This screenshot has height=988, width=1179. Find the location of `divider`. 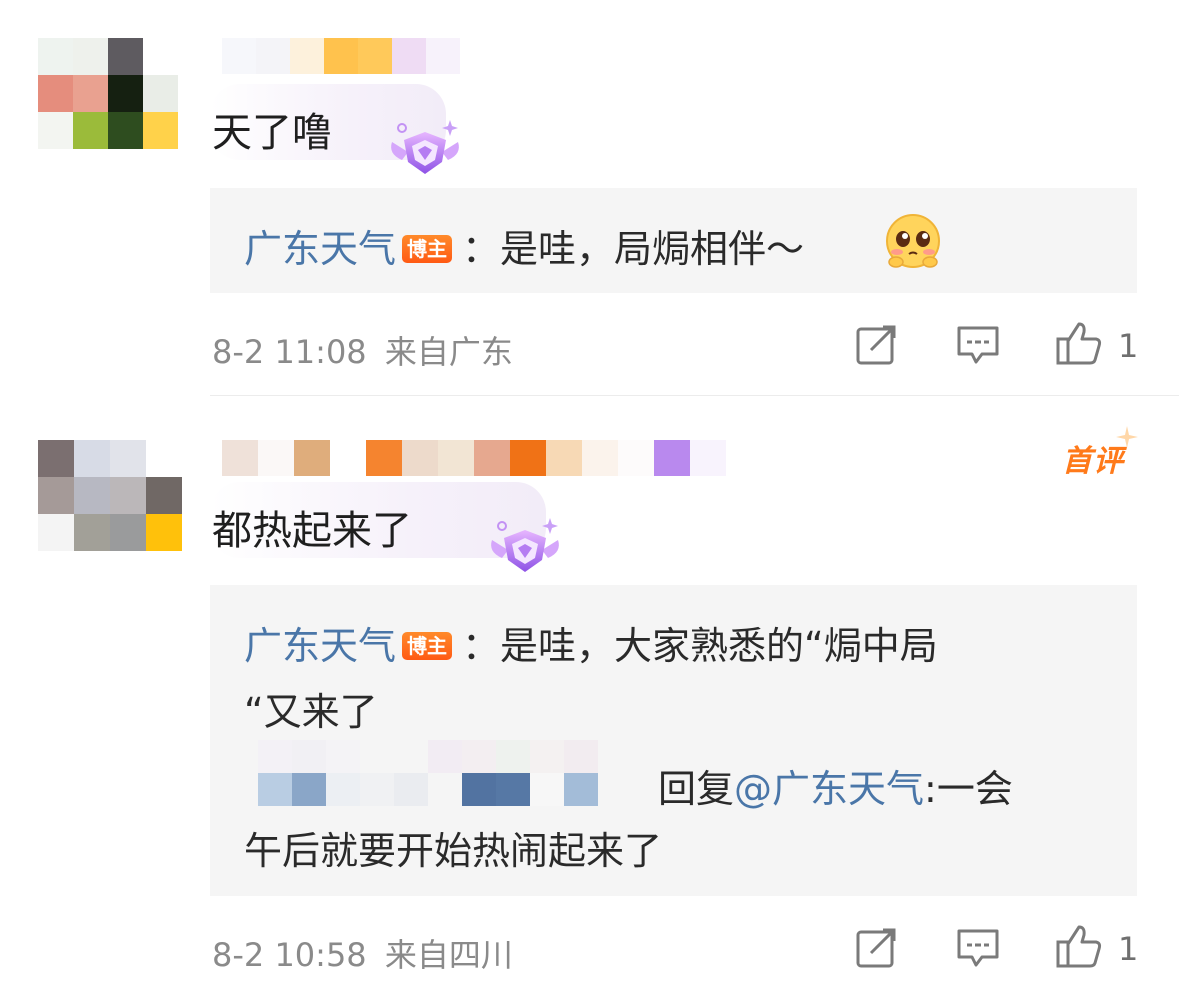

divider is located at coordinates (694, 395).